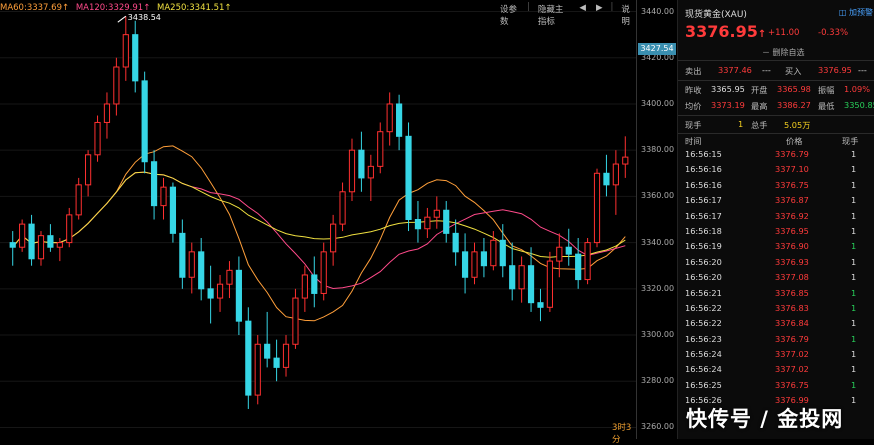 The height and width of the screenshot is (445, 874). Describe the element at coordinates (658, 150) in the screenshot. I see `price-tick-label: 3380.00` at that location.